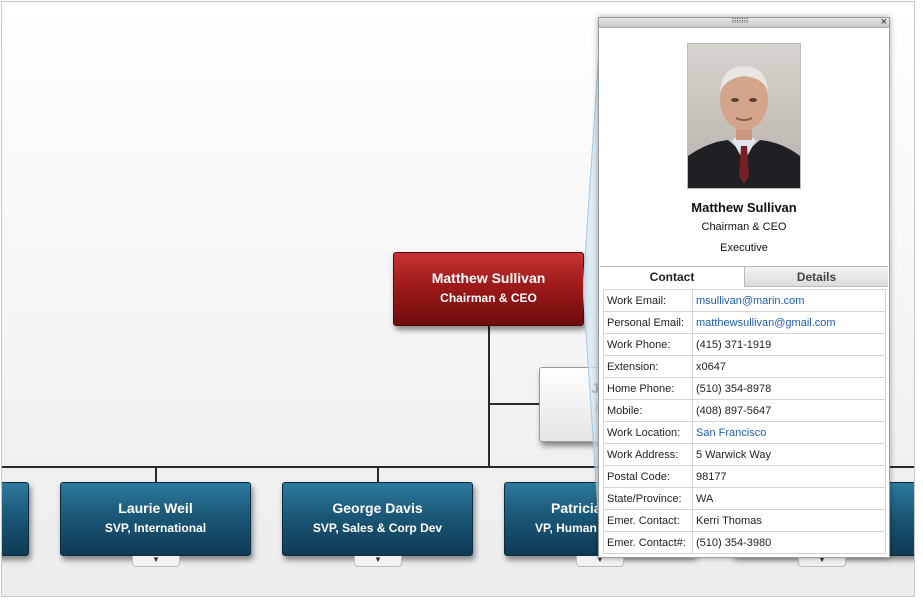  I want to click on tab-details: Details, so click(816, 277).